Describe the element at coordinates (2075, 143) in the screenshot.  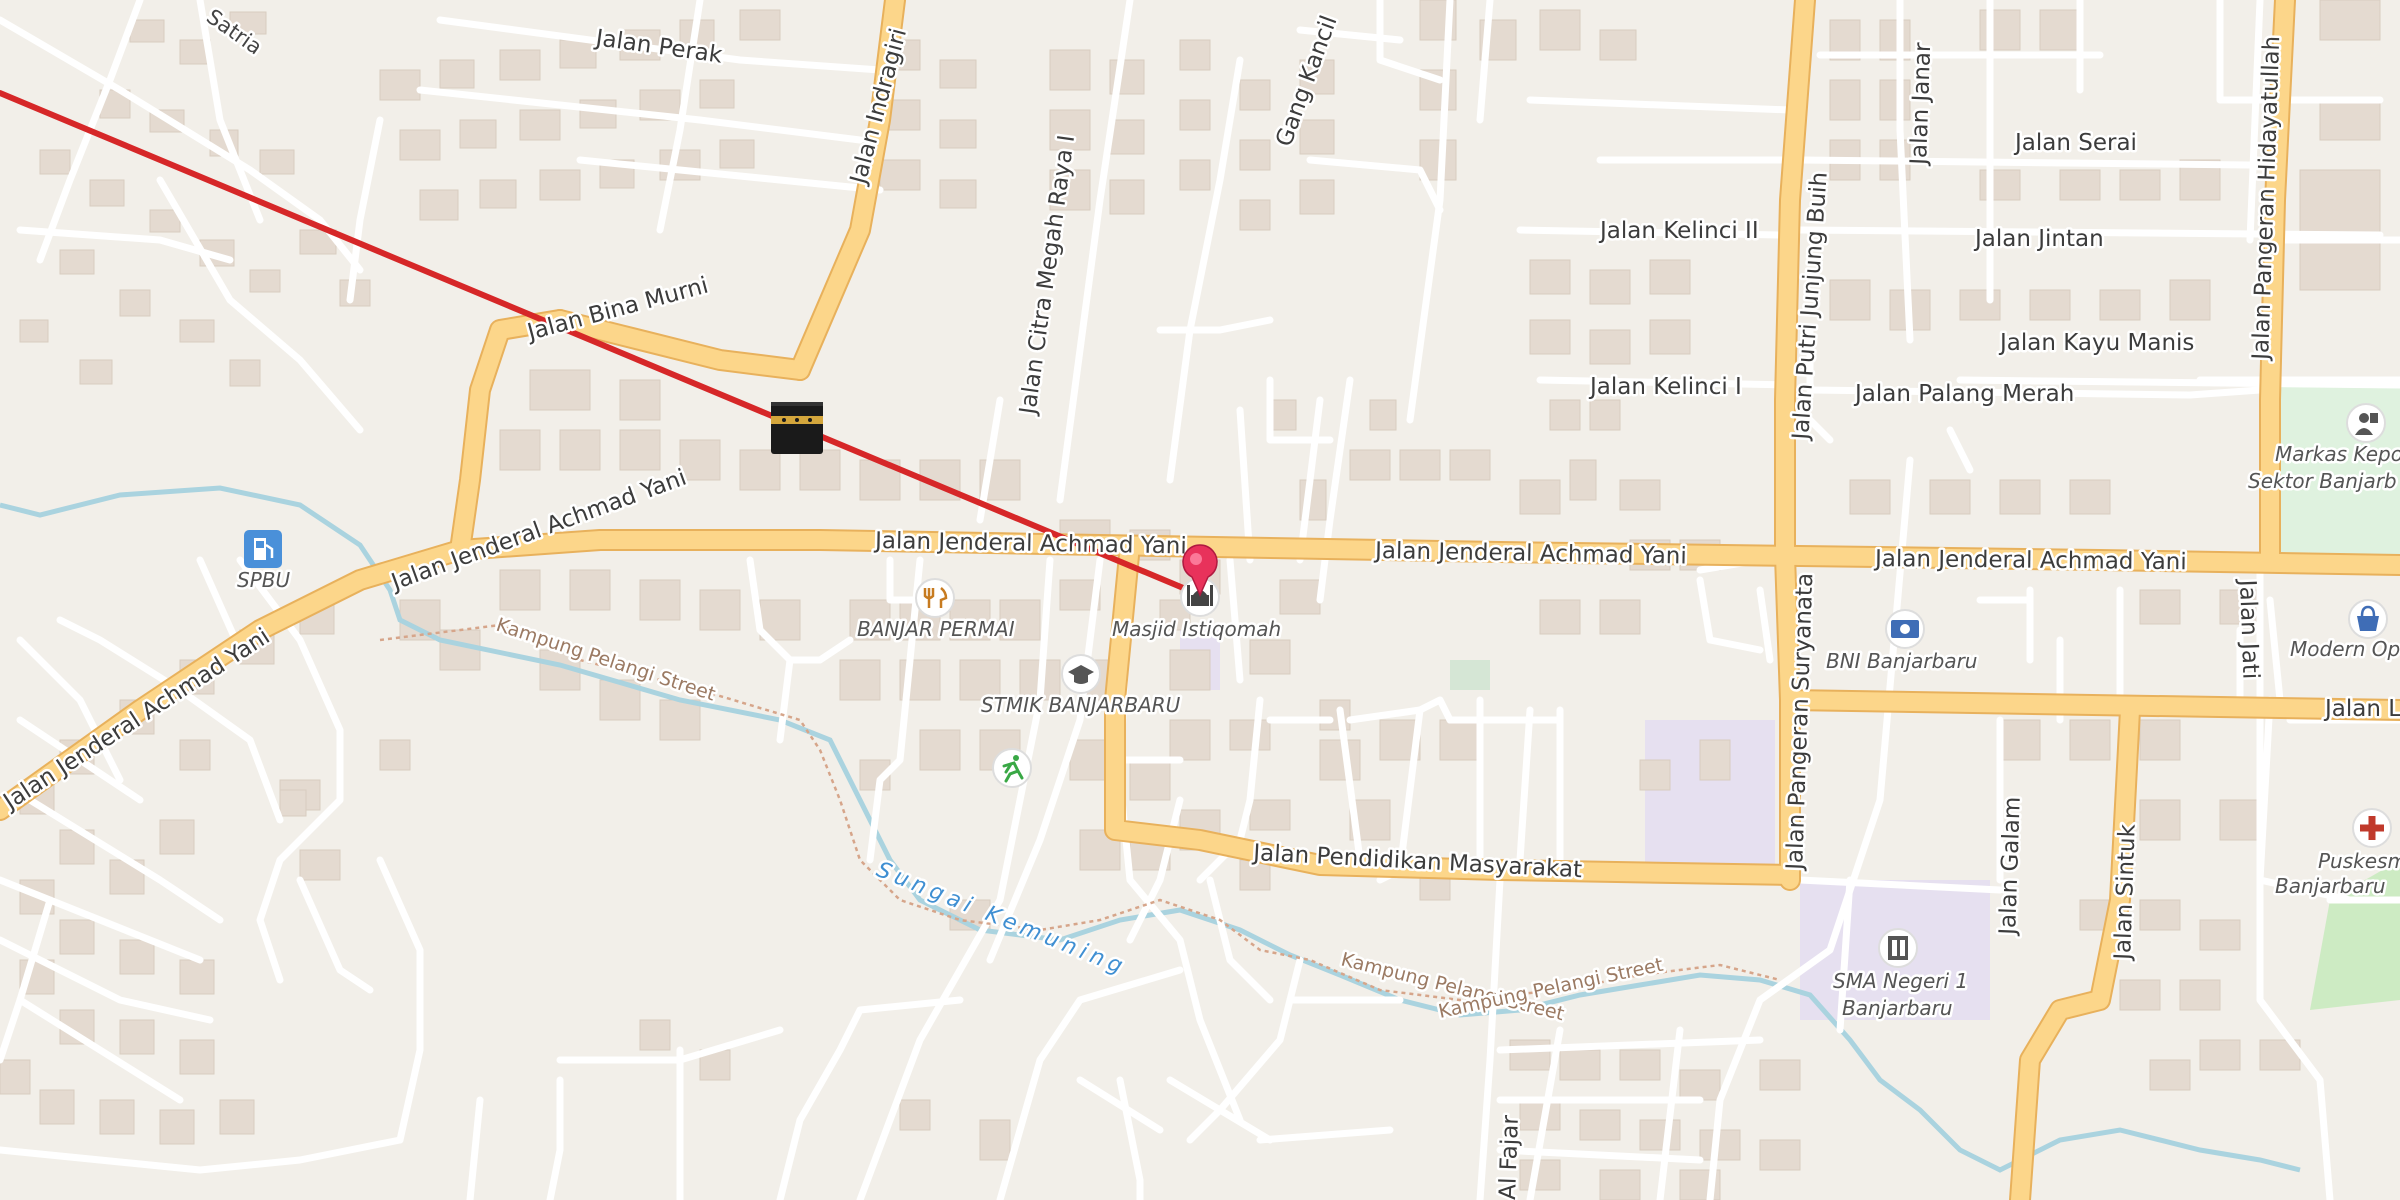
I see `street-label-serai: Jalan Serai` at that location.